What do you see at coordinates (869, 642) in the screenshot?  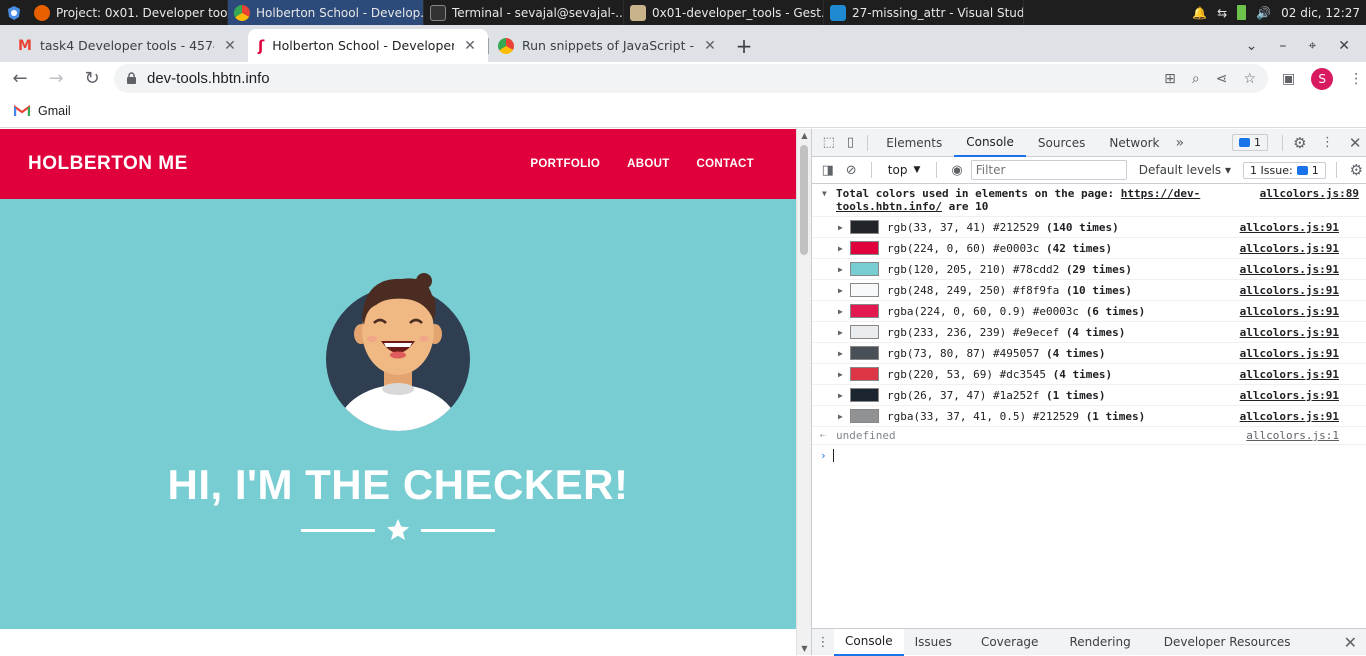 I see `drawer-tab-console: Console` at bounding box center [869, 642].